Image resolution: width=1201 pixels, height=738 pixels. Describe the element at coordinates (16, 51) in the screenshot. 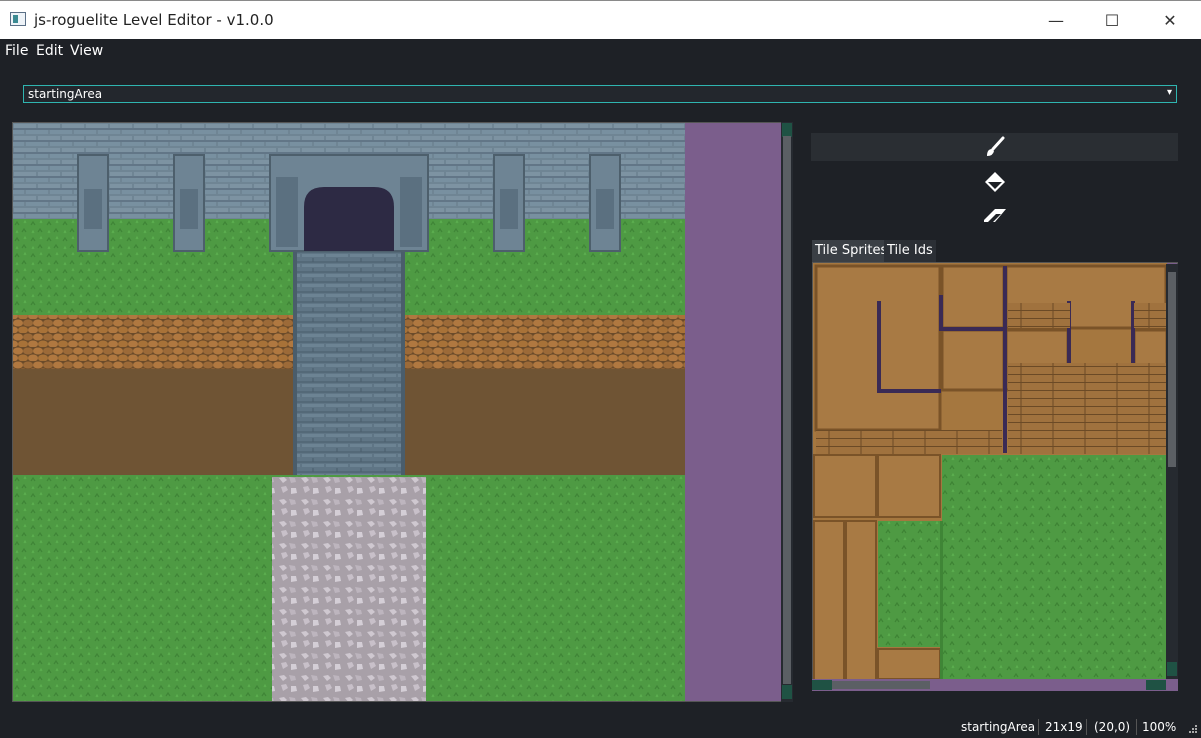

I see `menu-file: File` at that location.